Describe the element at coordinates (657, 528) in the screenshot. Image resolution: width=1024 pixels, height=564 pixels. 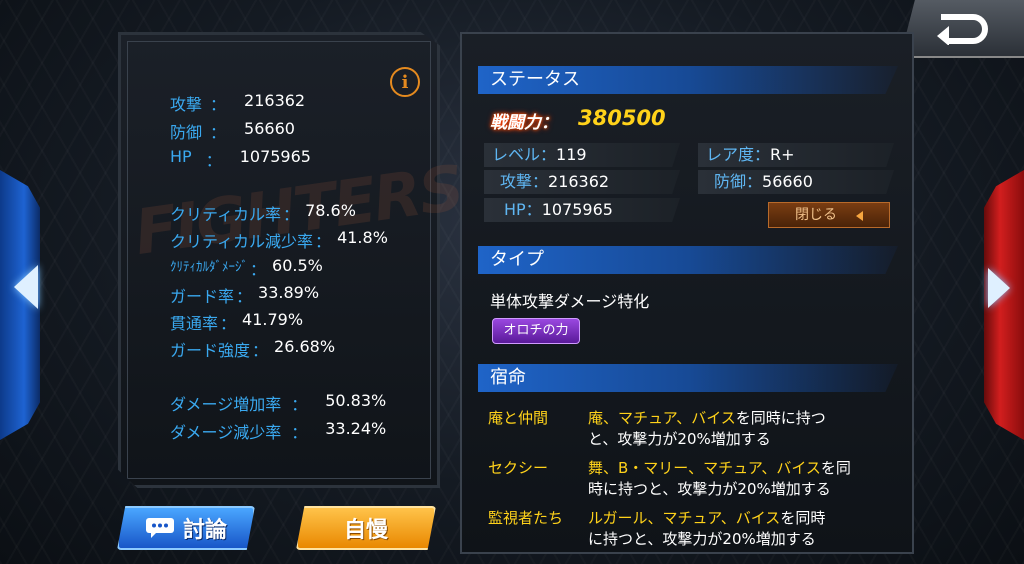
I see `fate-item: 監視者たち ルガール、マチュア、バイスを同時 に持つと、攻撃力が20%増加する` at that location.